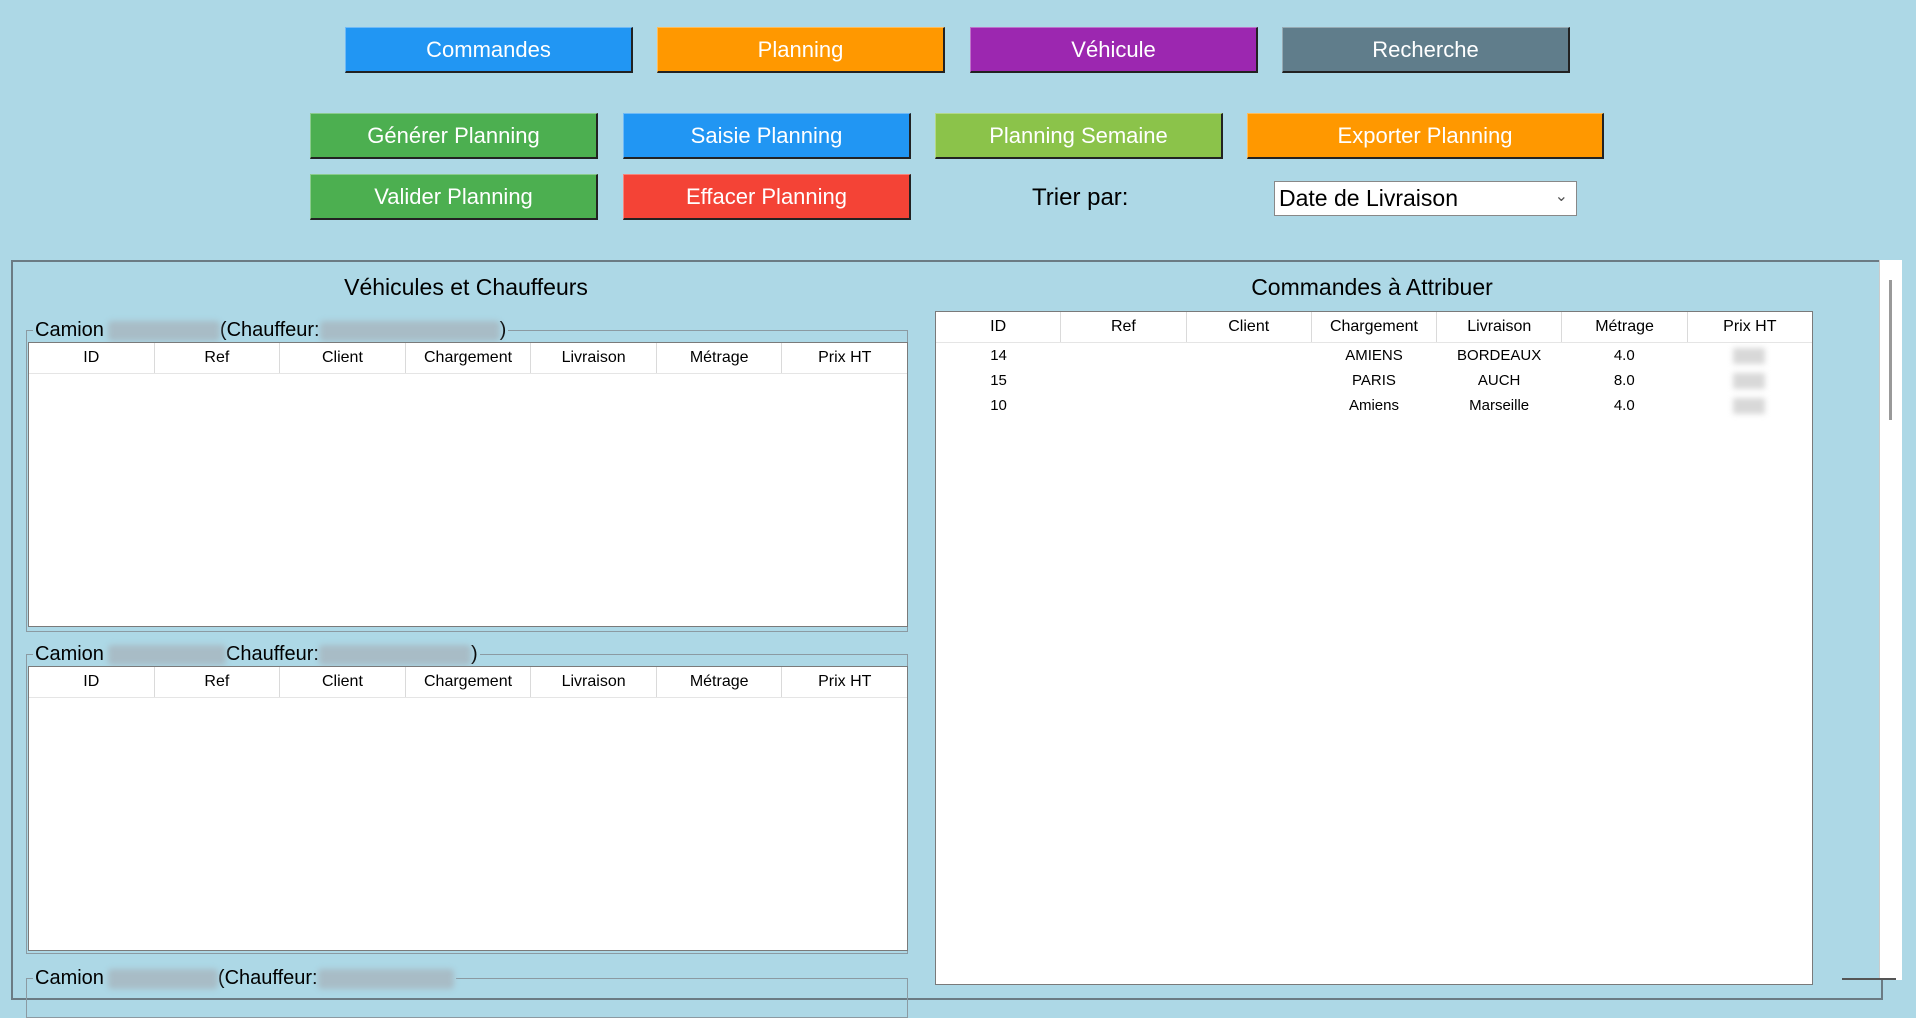  Describe the element at coordinates (1372, 287) in the screenshot. I see `orders-title: Commandes à Attribuer` at that location.